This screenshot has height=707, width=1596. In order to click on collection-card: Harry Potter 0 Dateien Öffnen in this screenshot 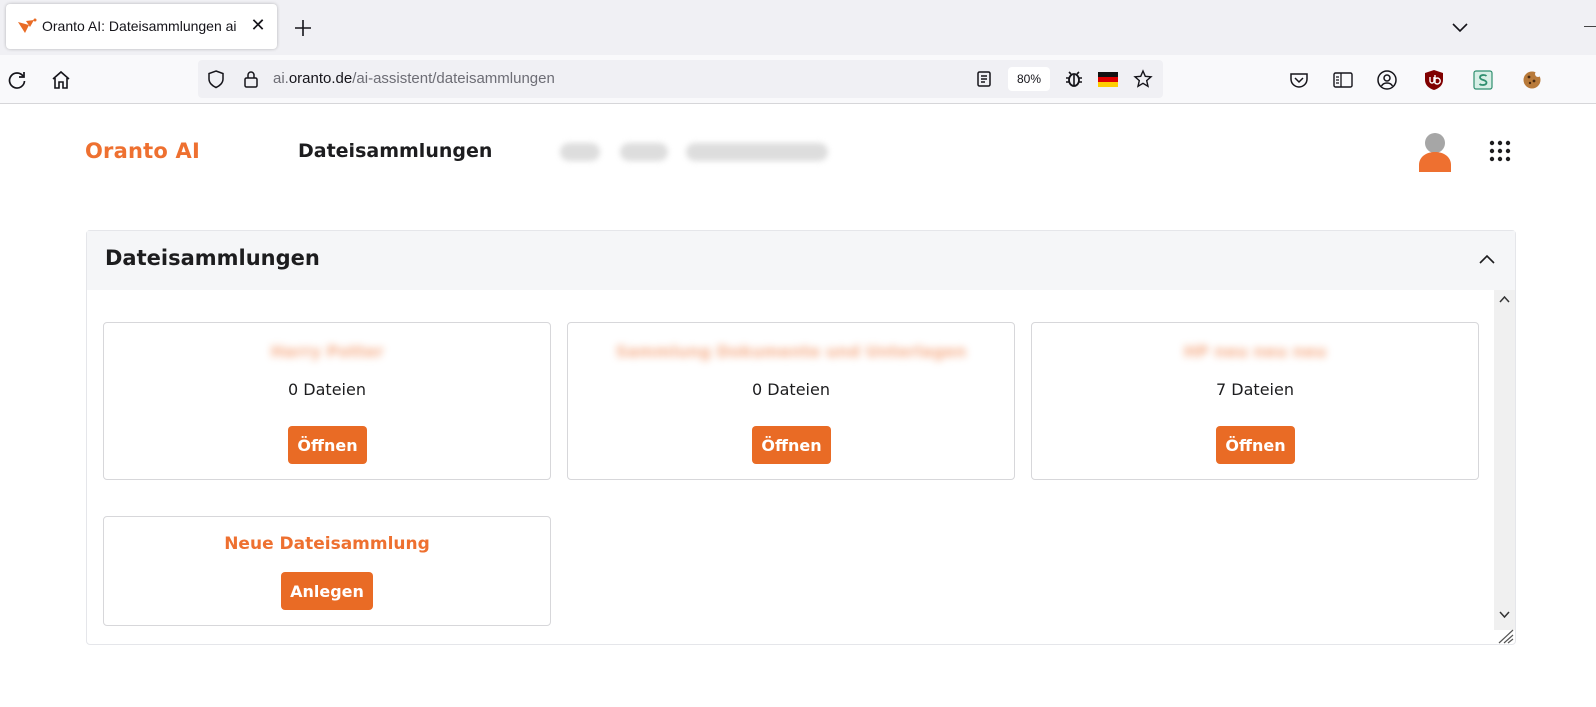, I will do `click(327, 401)`.